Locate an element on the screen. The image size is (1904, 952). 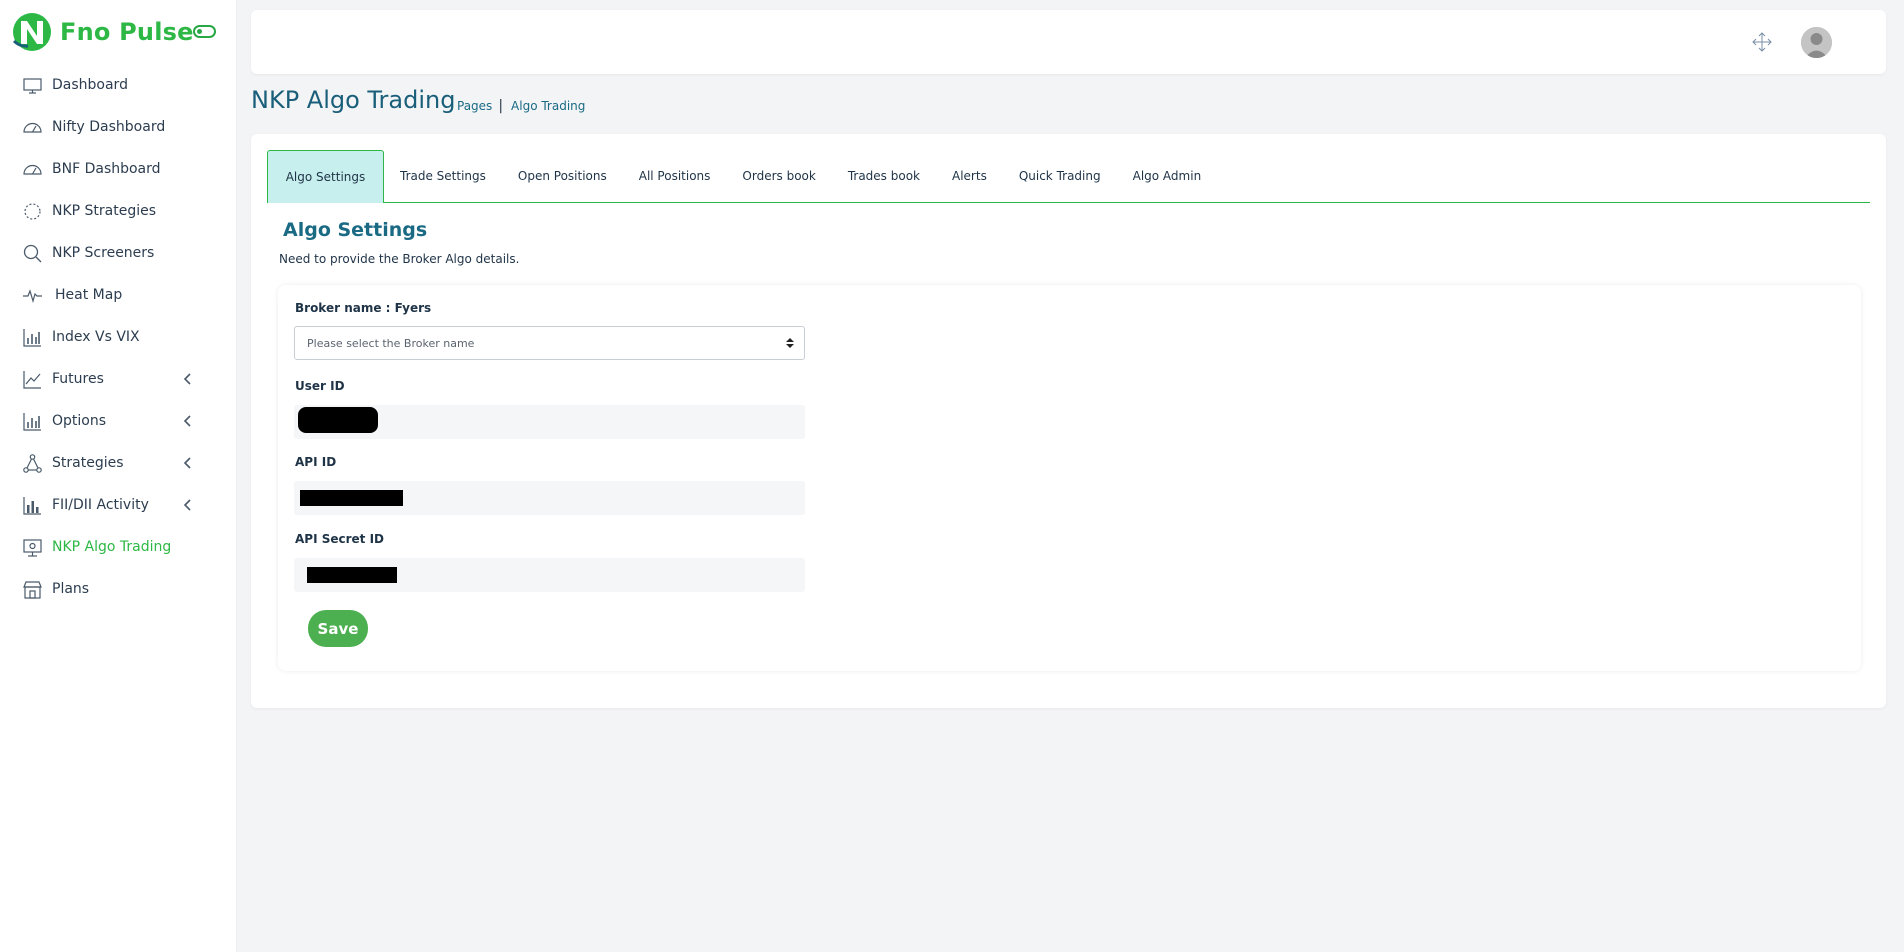
sidebar-item-strategies: Strategies is located at coordinates (118, 463).